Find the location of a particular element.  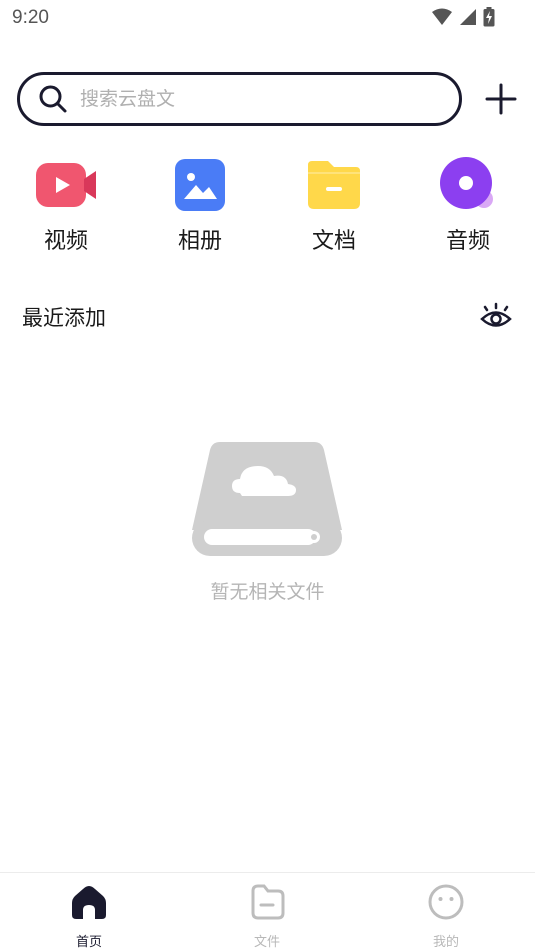

file-icon is located at coordinates (268, 902).